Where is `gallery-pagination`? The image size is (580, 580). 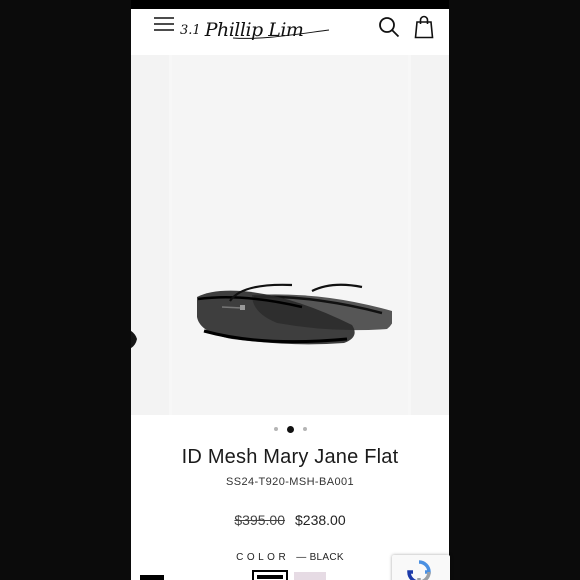
gallery-pagination is located at coordinates (290, 429).